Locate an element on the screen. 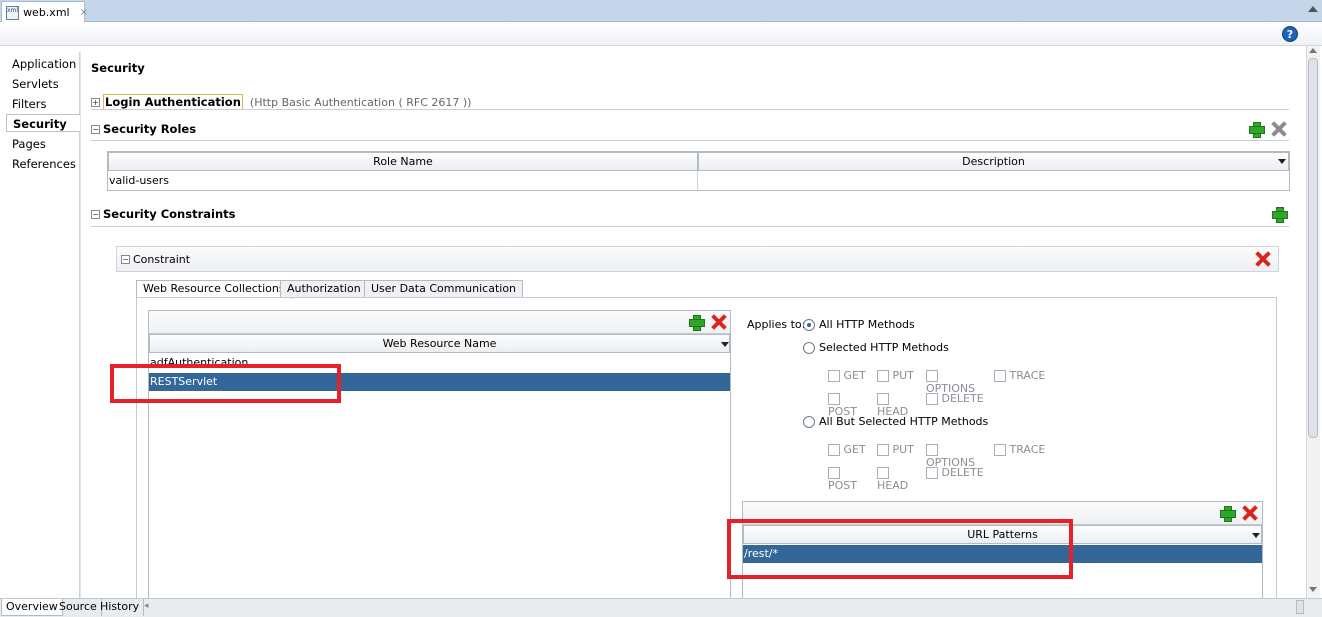 Image resolution: width=1322 pixels, height=617 pixels. nav-item-security: Security is located at coordinates (43, 123).